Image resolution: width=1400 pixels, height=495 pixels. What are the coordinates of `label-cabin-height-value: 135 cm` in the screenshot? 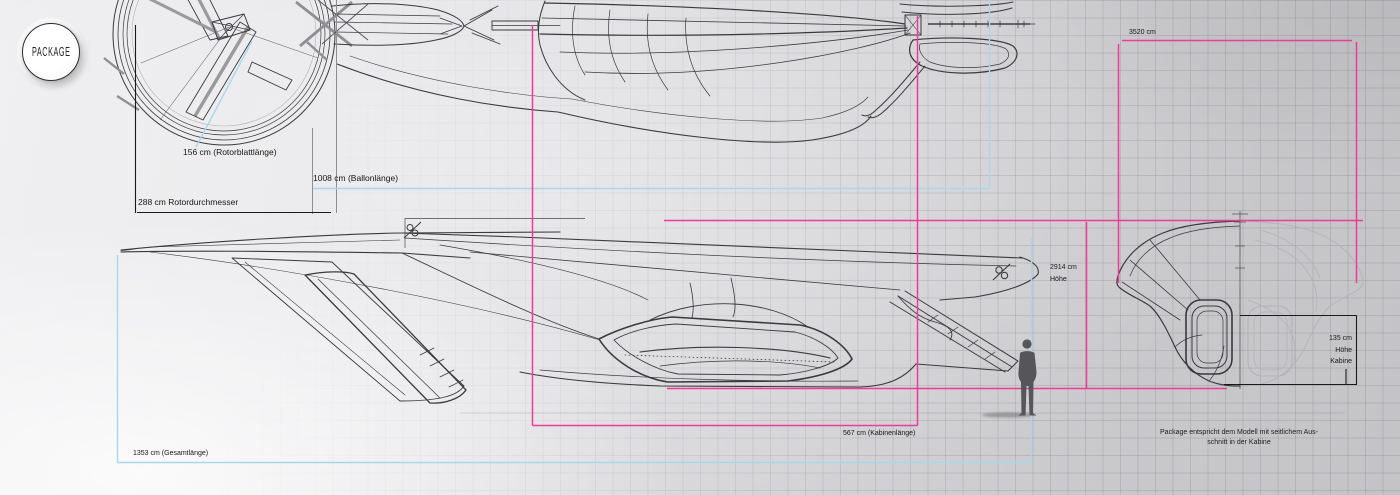 It's located at (1340, 338).